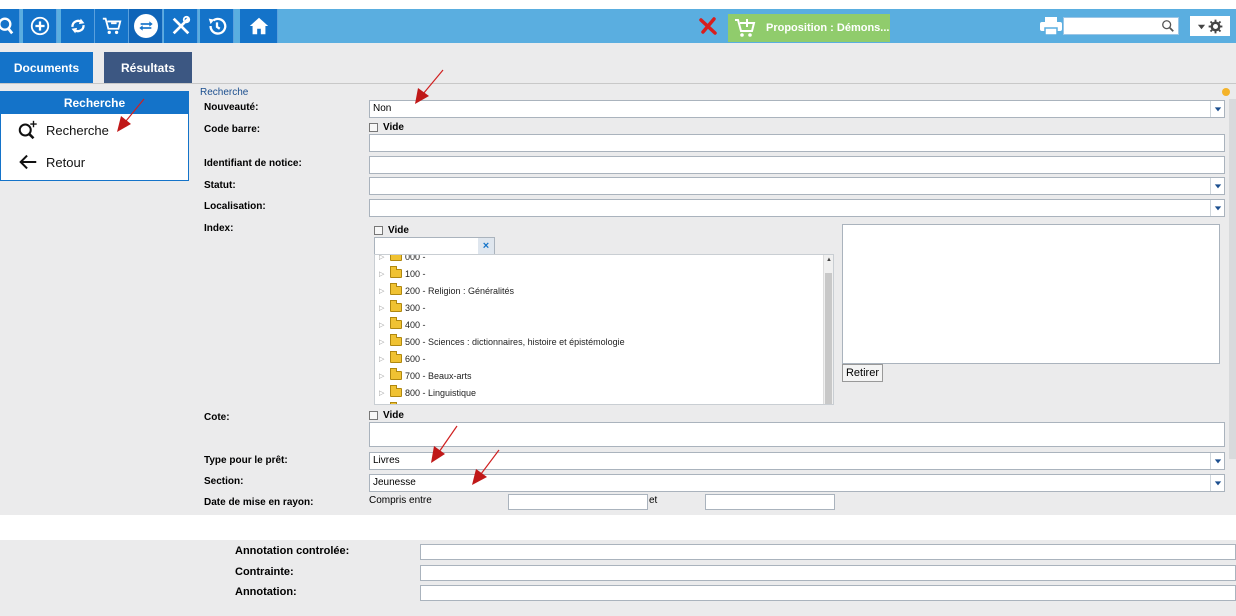  Describe the element at coordinates (797, 208) in the screenshot. I see `localisation-select` at that location.